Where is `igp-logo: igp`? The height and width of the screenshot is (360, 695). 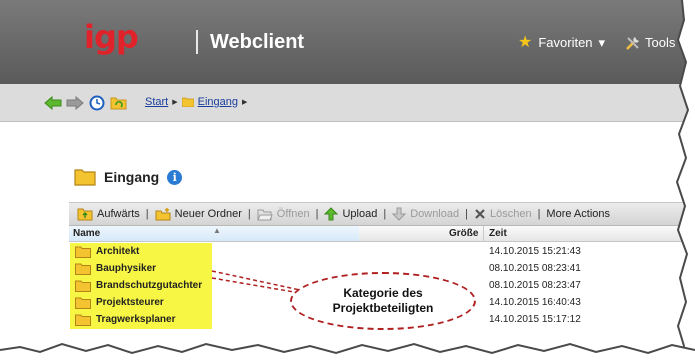 igp-logo: igp is located at coordinates (111, 37).